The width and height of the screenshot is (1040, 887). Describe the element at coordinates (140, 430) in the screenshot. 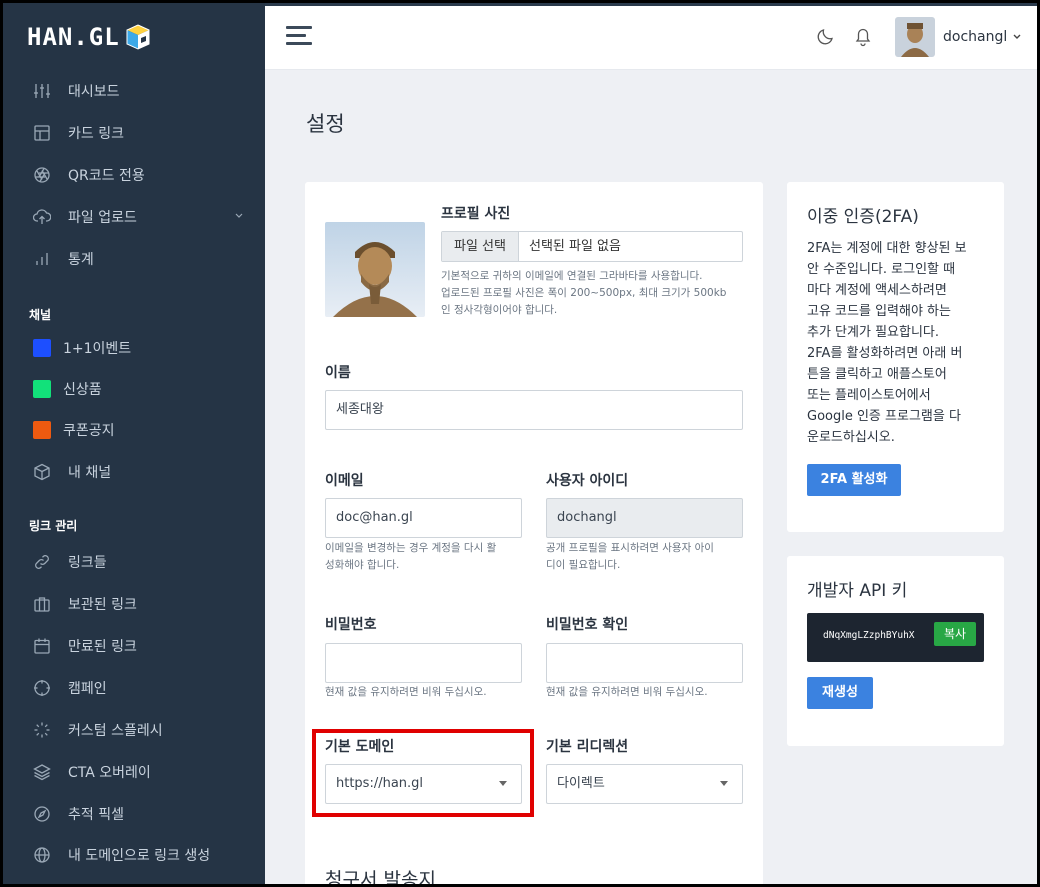

I see `sidebar-item-channel-3: 쿠폰공지` at that location.